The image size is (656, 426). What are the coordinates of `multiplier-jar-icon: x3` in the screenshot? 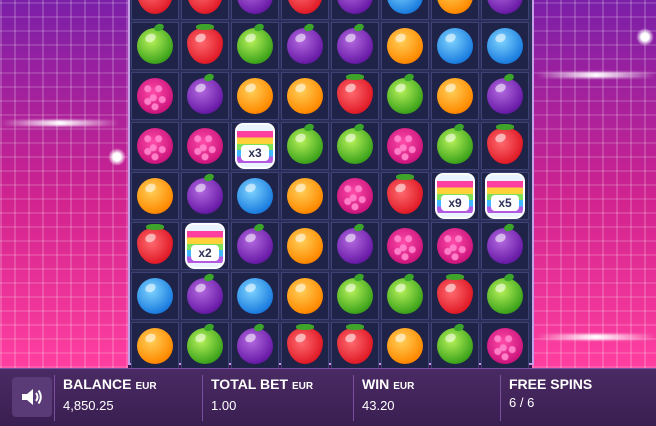 It's located at (255, 146).